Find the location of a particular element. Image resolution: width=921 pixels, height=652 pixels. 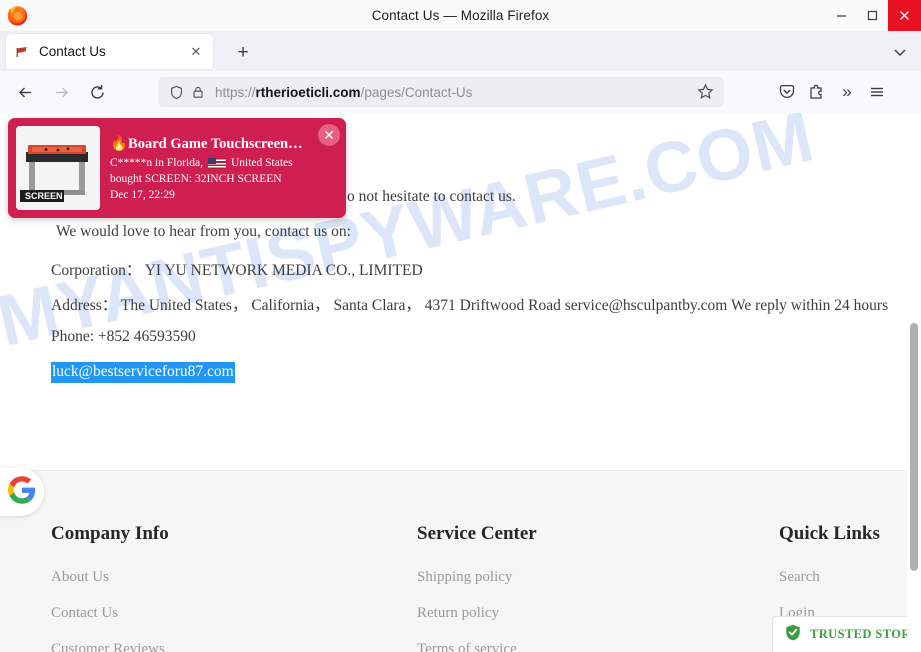

new-tab-button: + is located at coordinates (243, 52).